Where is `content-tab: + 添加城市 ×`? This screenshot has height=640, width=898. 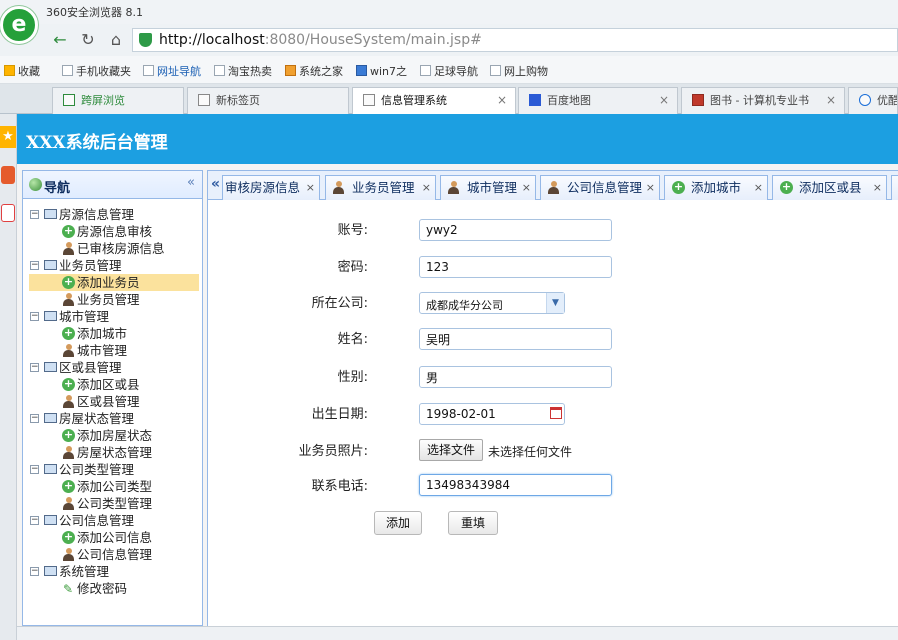 content-tab: + 添加城市 × is located at coordinates (716, 188).